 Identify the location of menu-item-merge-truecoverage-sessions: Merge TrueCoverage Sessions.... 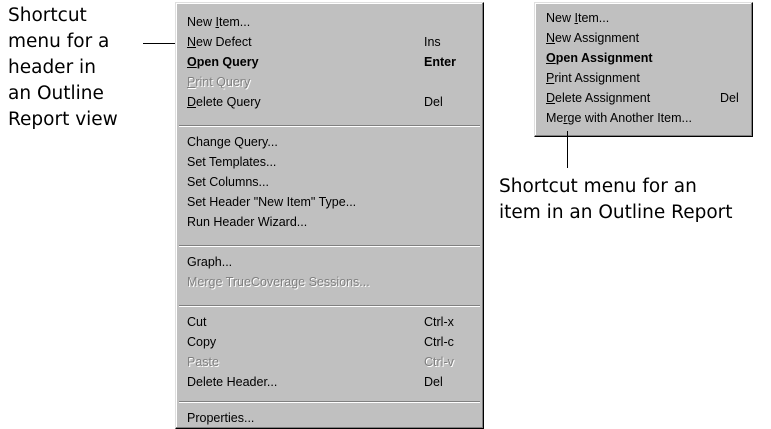
(329, 282).